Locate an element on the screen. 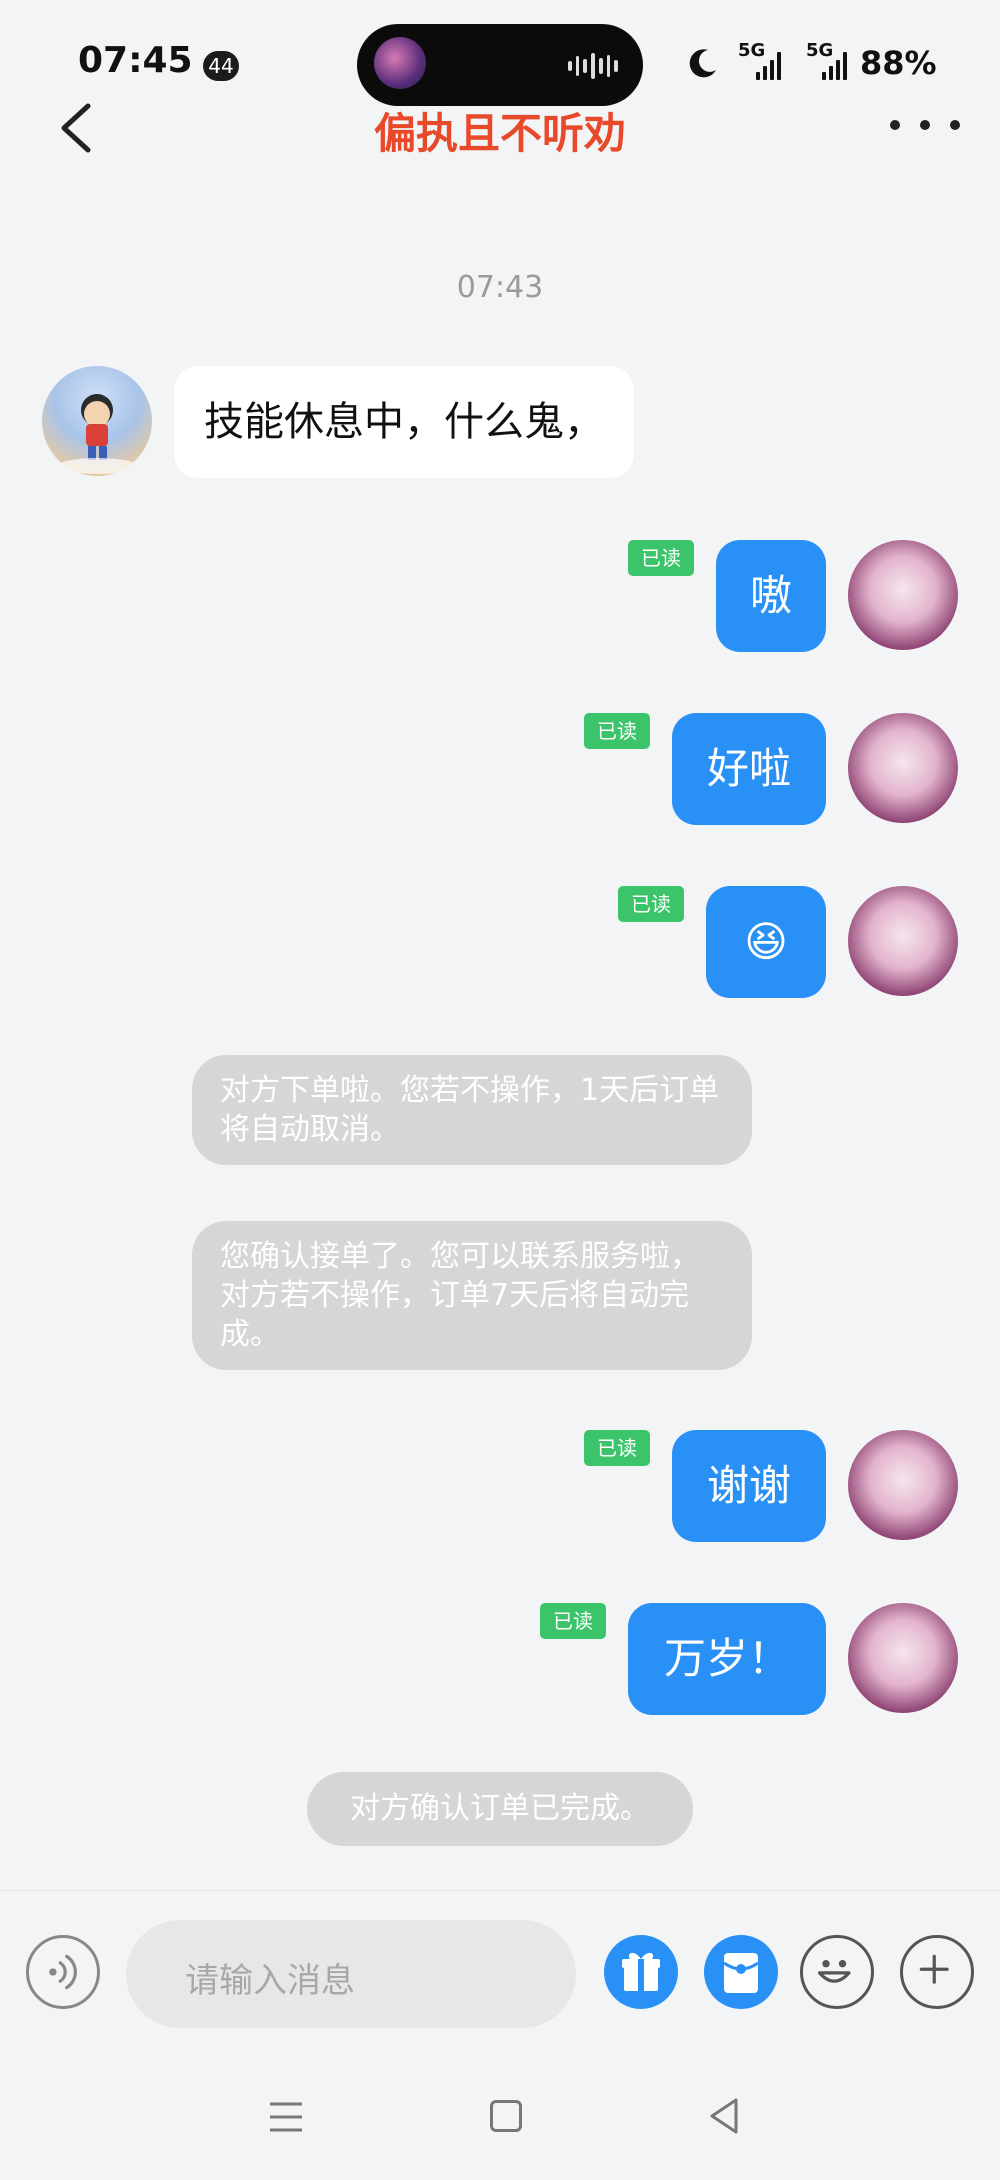 The image size is (1000, 2180). chat-title: 偏执且不听劝 is located at coordinates (499, 133).